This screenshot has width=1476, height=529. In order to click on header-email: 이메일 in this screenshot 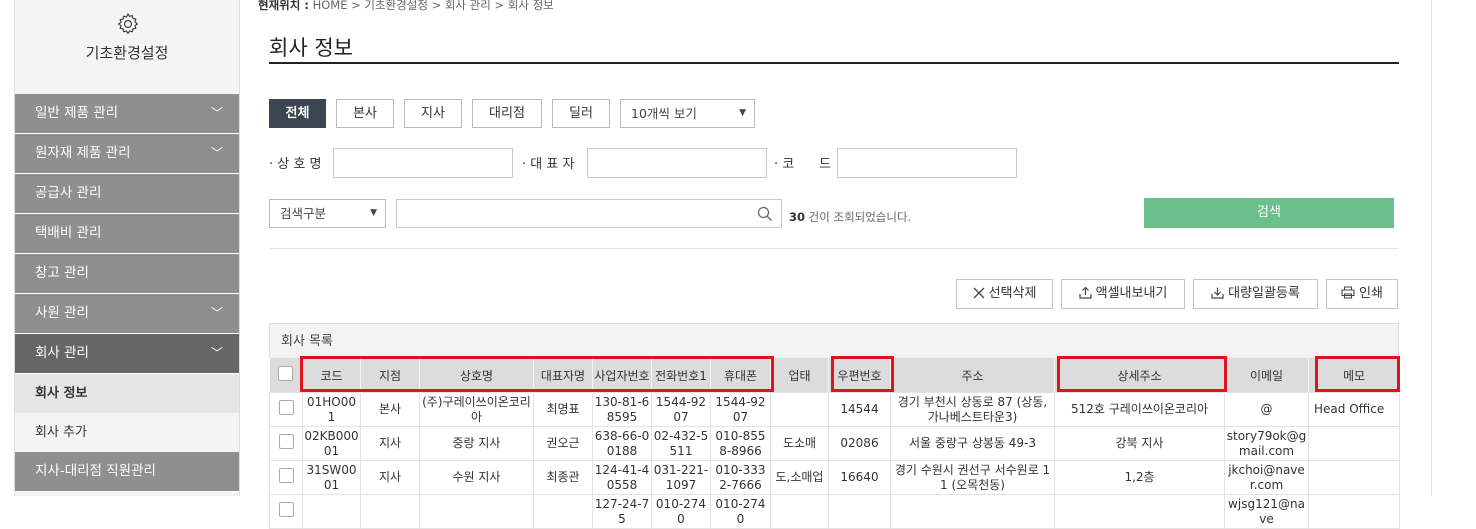, I will do `click(1266, 375)`.